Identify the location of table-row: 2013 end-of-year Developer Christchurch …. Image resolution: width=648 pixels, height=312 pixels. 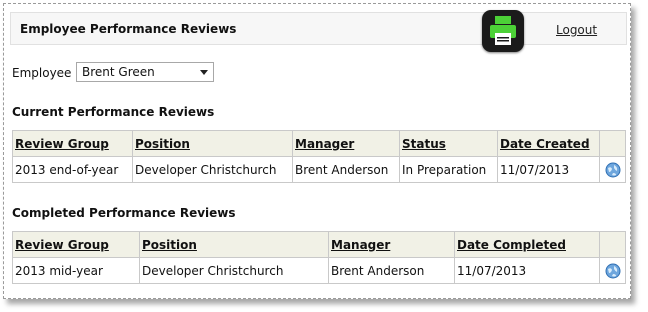
(319, 169).